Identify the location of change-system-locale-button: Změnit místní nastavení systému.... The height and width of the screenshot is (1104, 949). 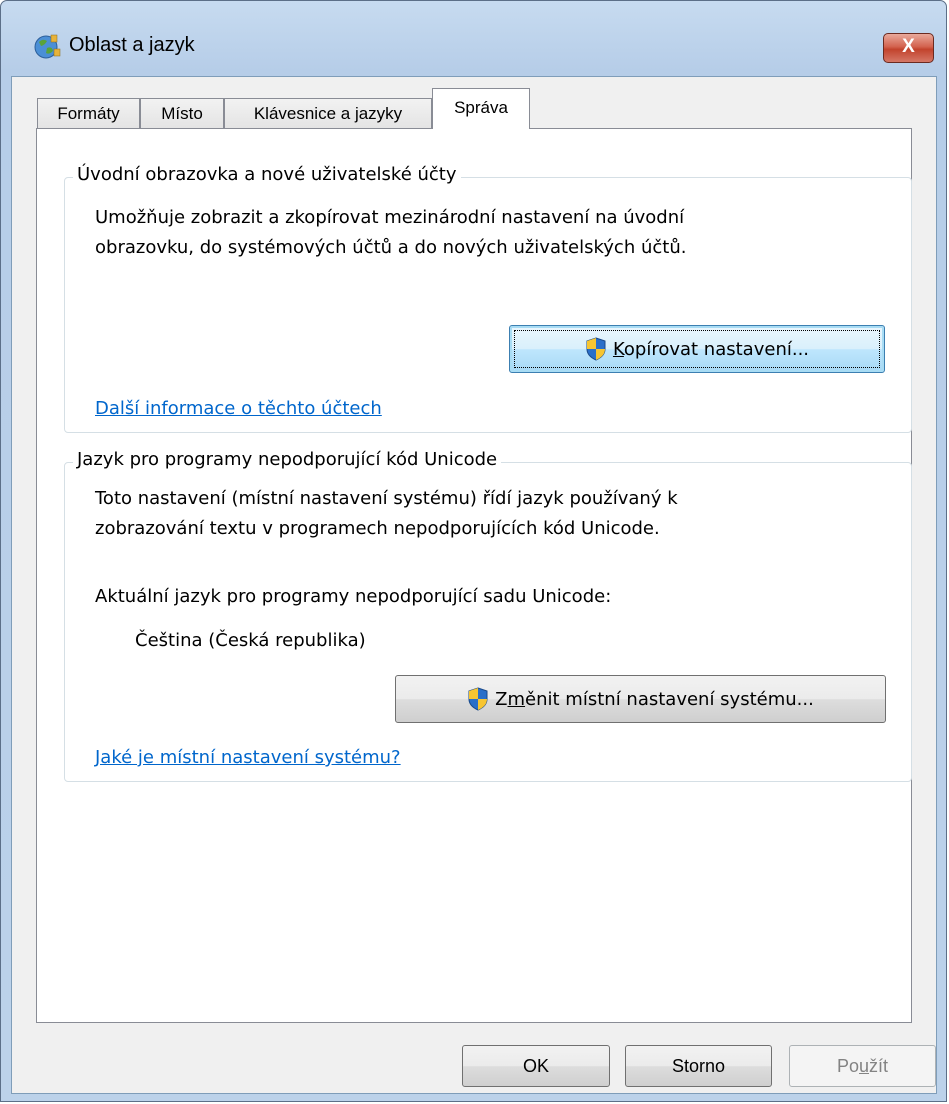
(640, 699).